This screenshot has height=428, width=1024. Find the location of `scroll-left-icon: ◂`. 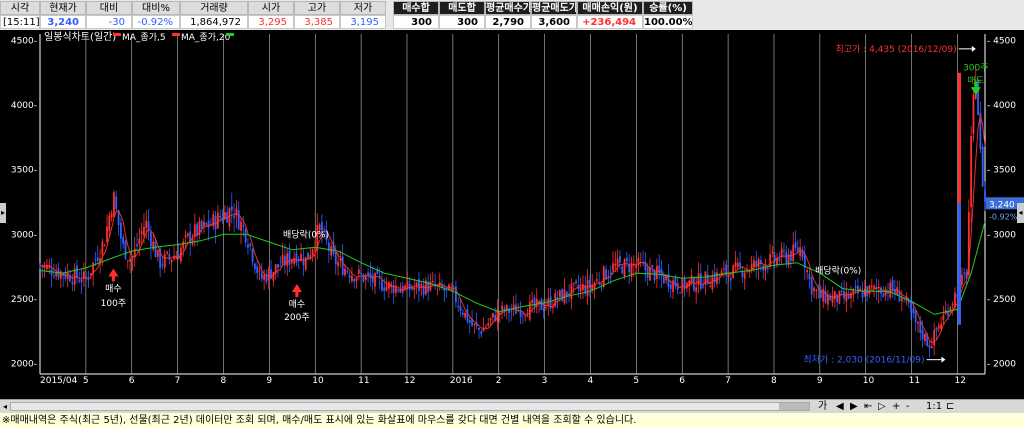

scroll-left-icon: ◂ is located at coordinates (5, 406).